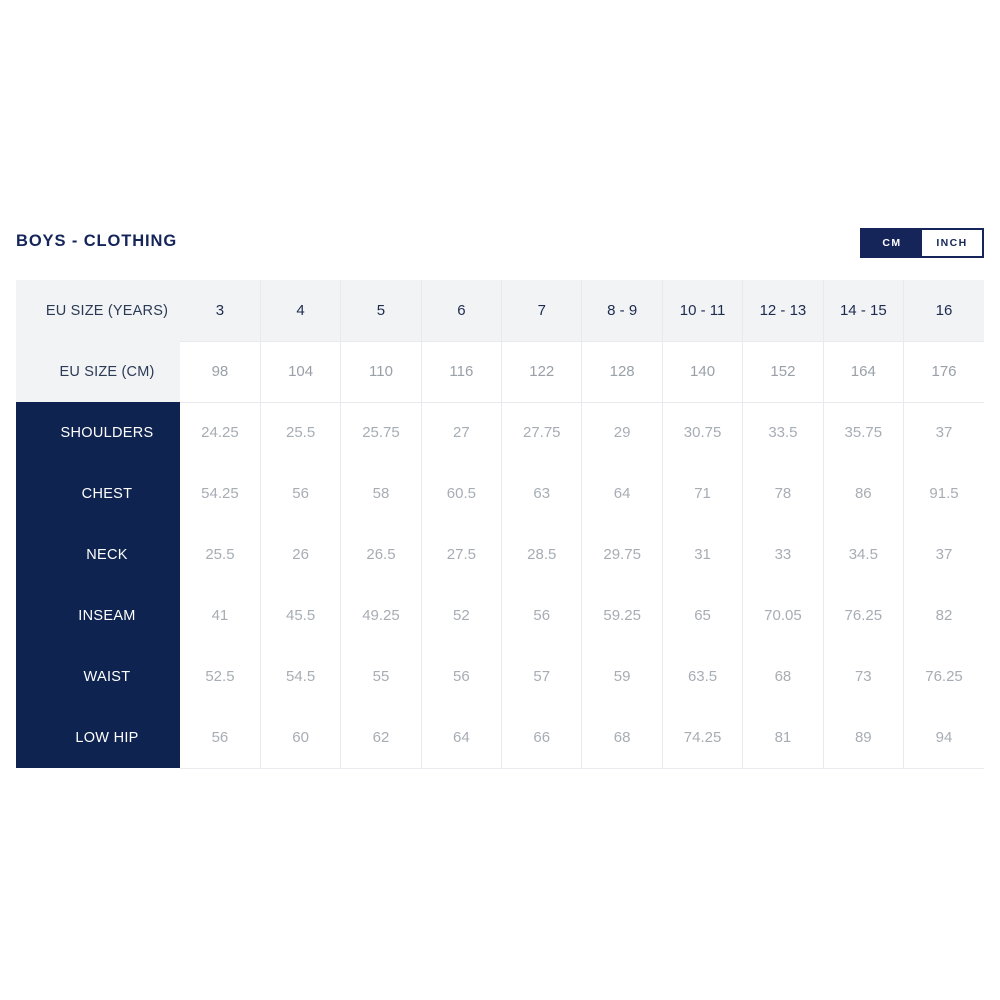  I want to click on table-row-chest: CHEST 54.25 56 58 60.5 63 64 71 78 86 91.5, so click(500, 493).